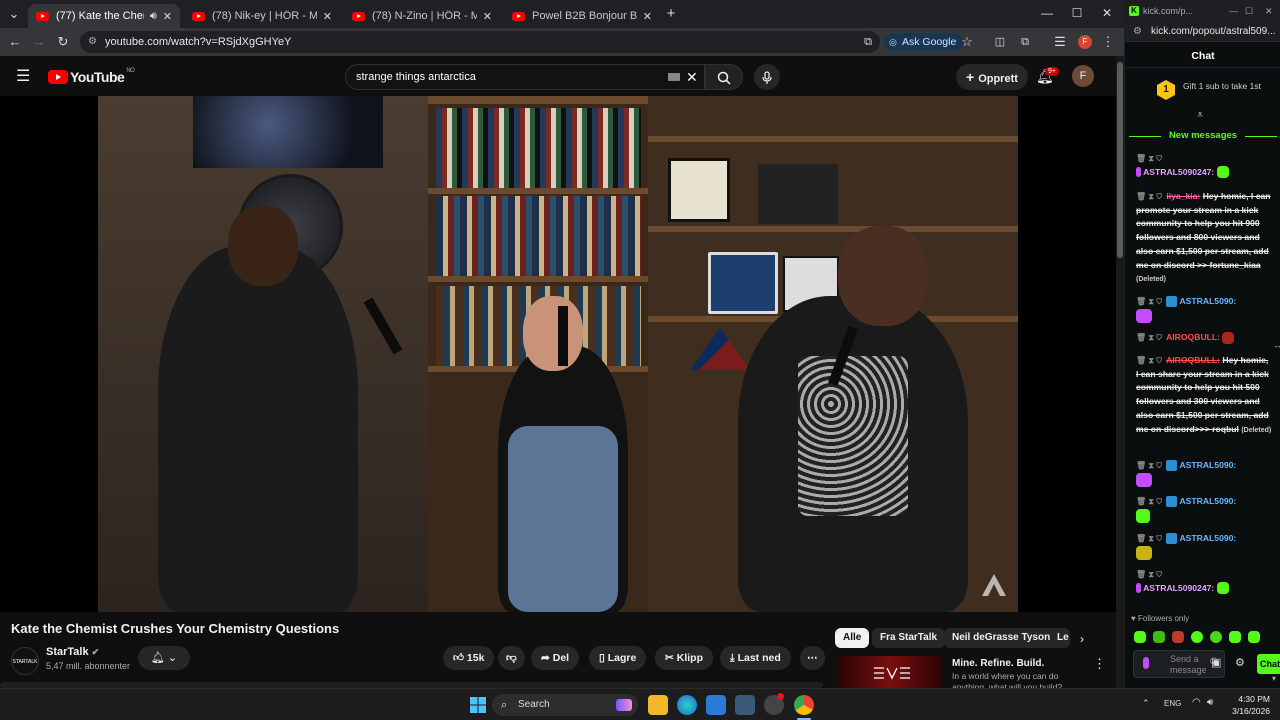 Image resolution: width=1280 pixels, height=720 pixels. What do you see at coordinates (852, 638) in the screenshot?
I see `chip-all: Alle` at bounding box center [852, 638].